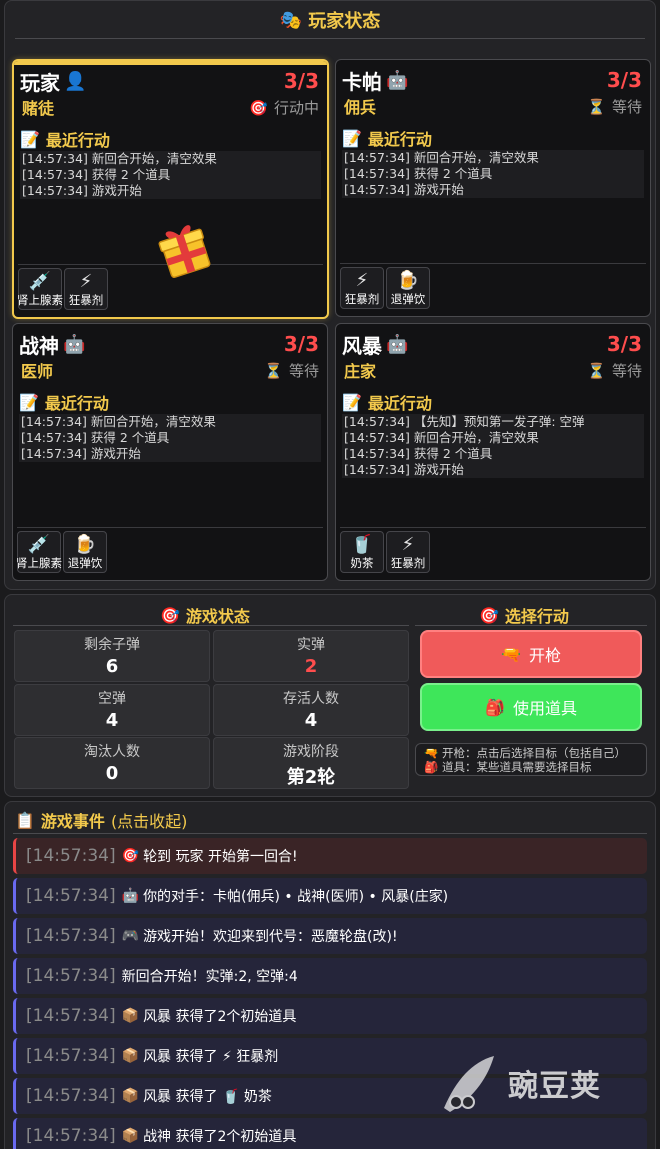 Image resolution: width=660 pixels, height=1149 pixels. What do you see at coordinates (311, 666) in the screenshot?
I see `stat-value: 2` at bounding box center [311, 666].